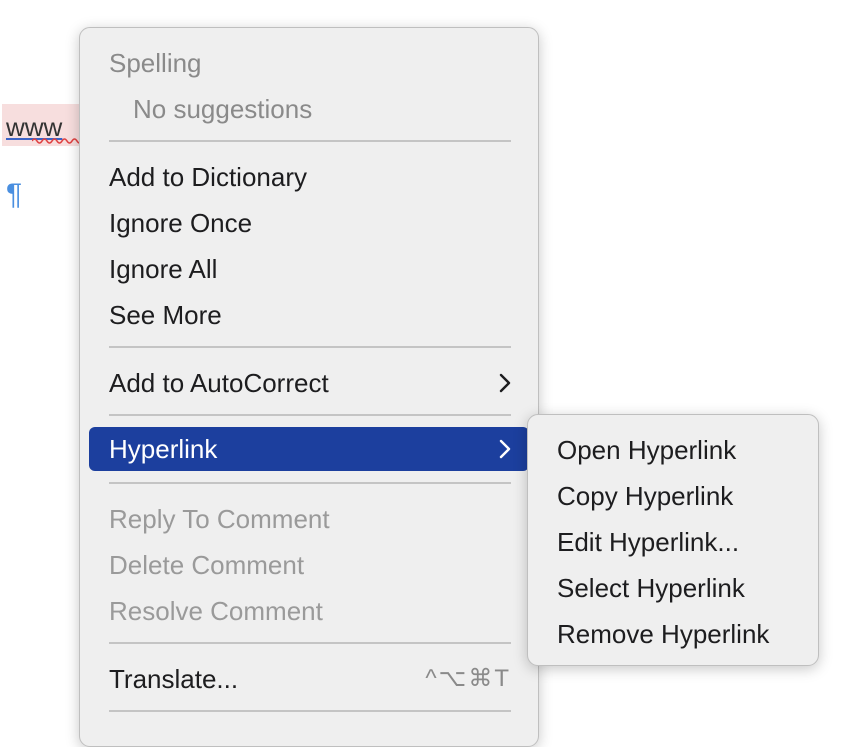 The image size is (842, 747). I want to click on open-hyperlink-label: Open Hyperlink, so click(647, 450).